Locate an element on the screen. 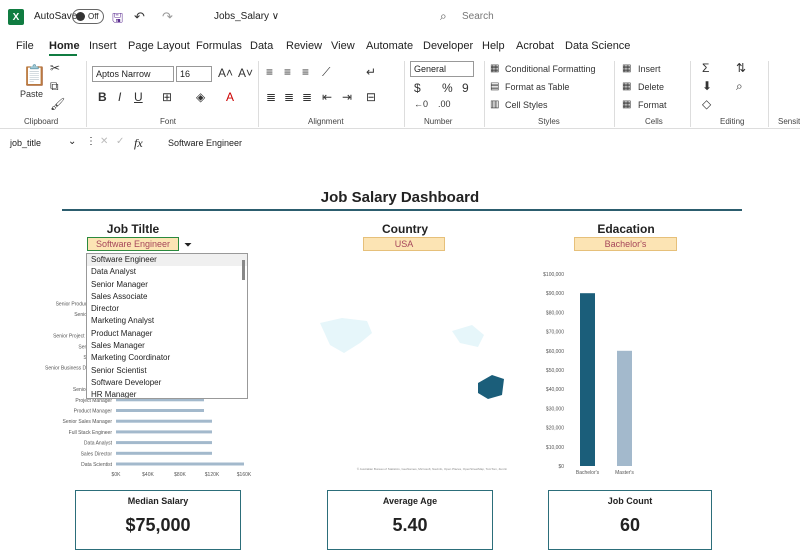  clear-icon: ◇ is located at coordinates (706, 104).